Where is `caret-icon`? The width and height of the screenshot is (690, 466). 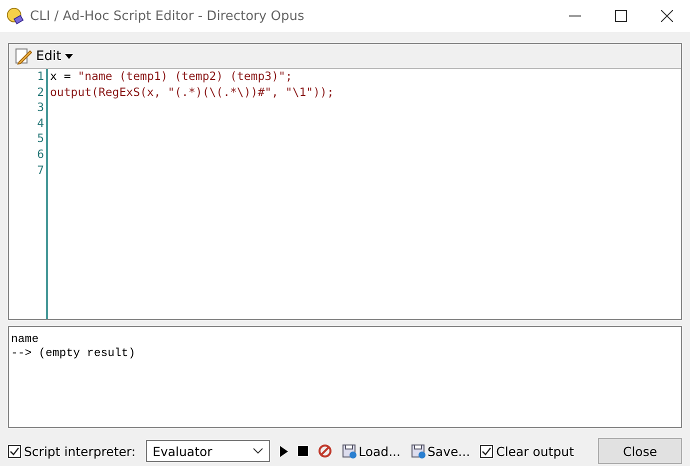
caret-icon is located at coordinates (69, 56).